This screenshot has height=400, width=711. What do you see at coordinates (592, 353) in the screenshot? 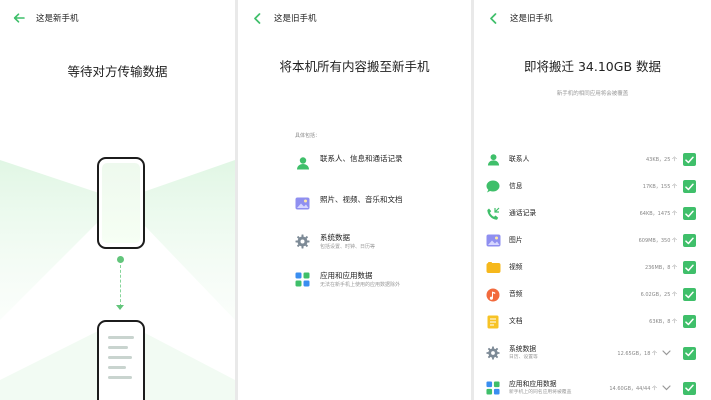
I see `transfer-row-system-data: 系统数据 日历、设置等 12.65GB，18 个` at bounding box center [592, 353].